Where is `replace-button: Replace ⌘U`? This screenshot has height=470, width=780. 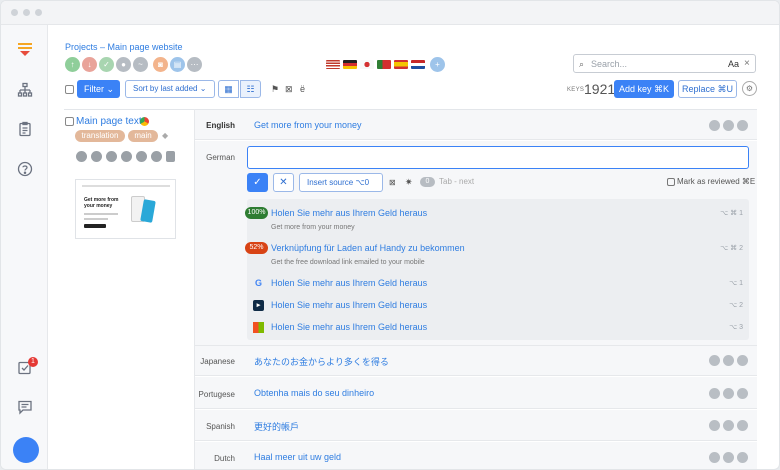
replace-button: Replace ⌘U is located at coordinates (707, 89).